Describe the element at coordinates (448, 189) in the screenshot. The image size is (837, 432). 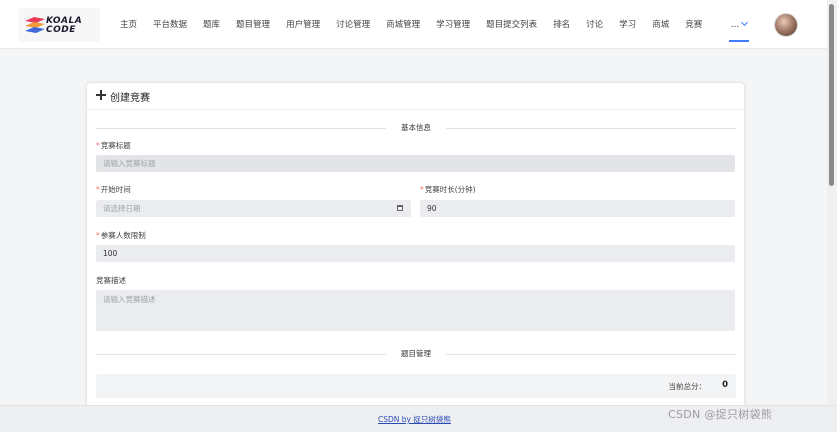
I see `duration-label: *竞赛时长(分钟)` at that location.